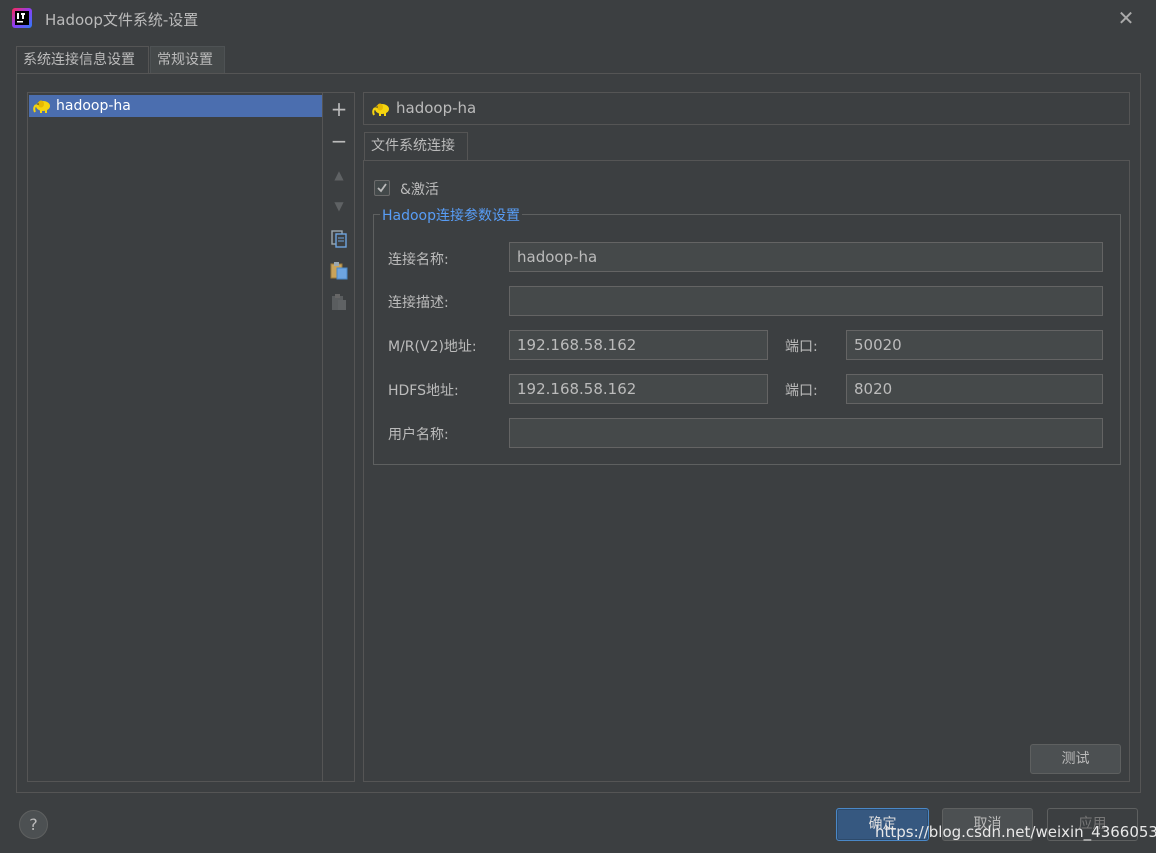 The image size is (1156, 853). Describe the element at coordinates (432, 347) in the screenshot. I see `mr-address-label: M/R(V2)地址:` at that location.